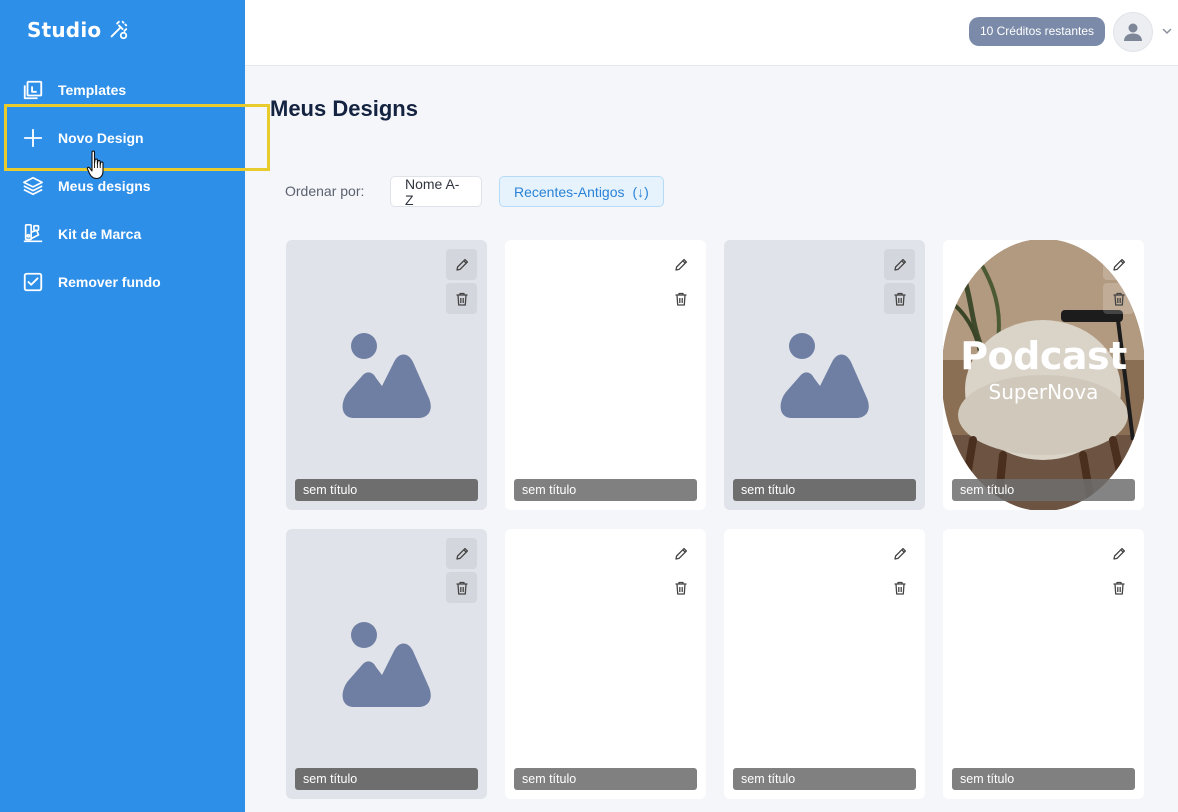  Describe the element at coordinates (100, 234) in the screenshot. I see `sidebar-item-label: Kit de Marca` at that location.